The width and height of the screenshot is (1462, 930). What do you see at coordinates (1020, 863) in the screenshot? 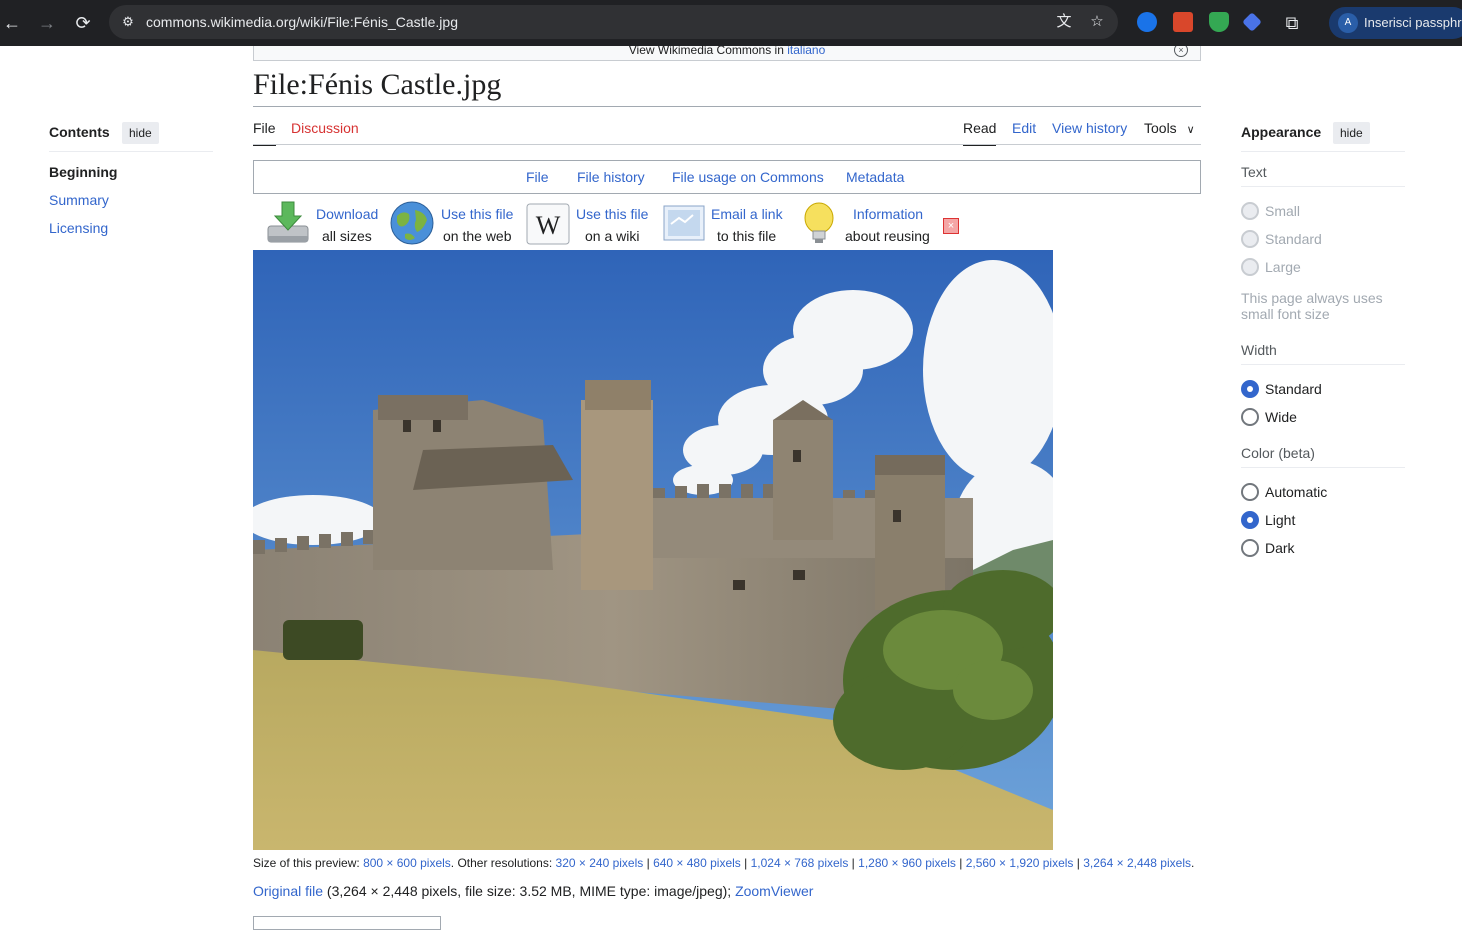
I see `resolution-link-2560: 2,560 × 1,920 pixels` at bounding box center [1020, 863].